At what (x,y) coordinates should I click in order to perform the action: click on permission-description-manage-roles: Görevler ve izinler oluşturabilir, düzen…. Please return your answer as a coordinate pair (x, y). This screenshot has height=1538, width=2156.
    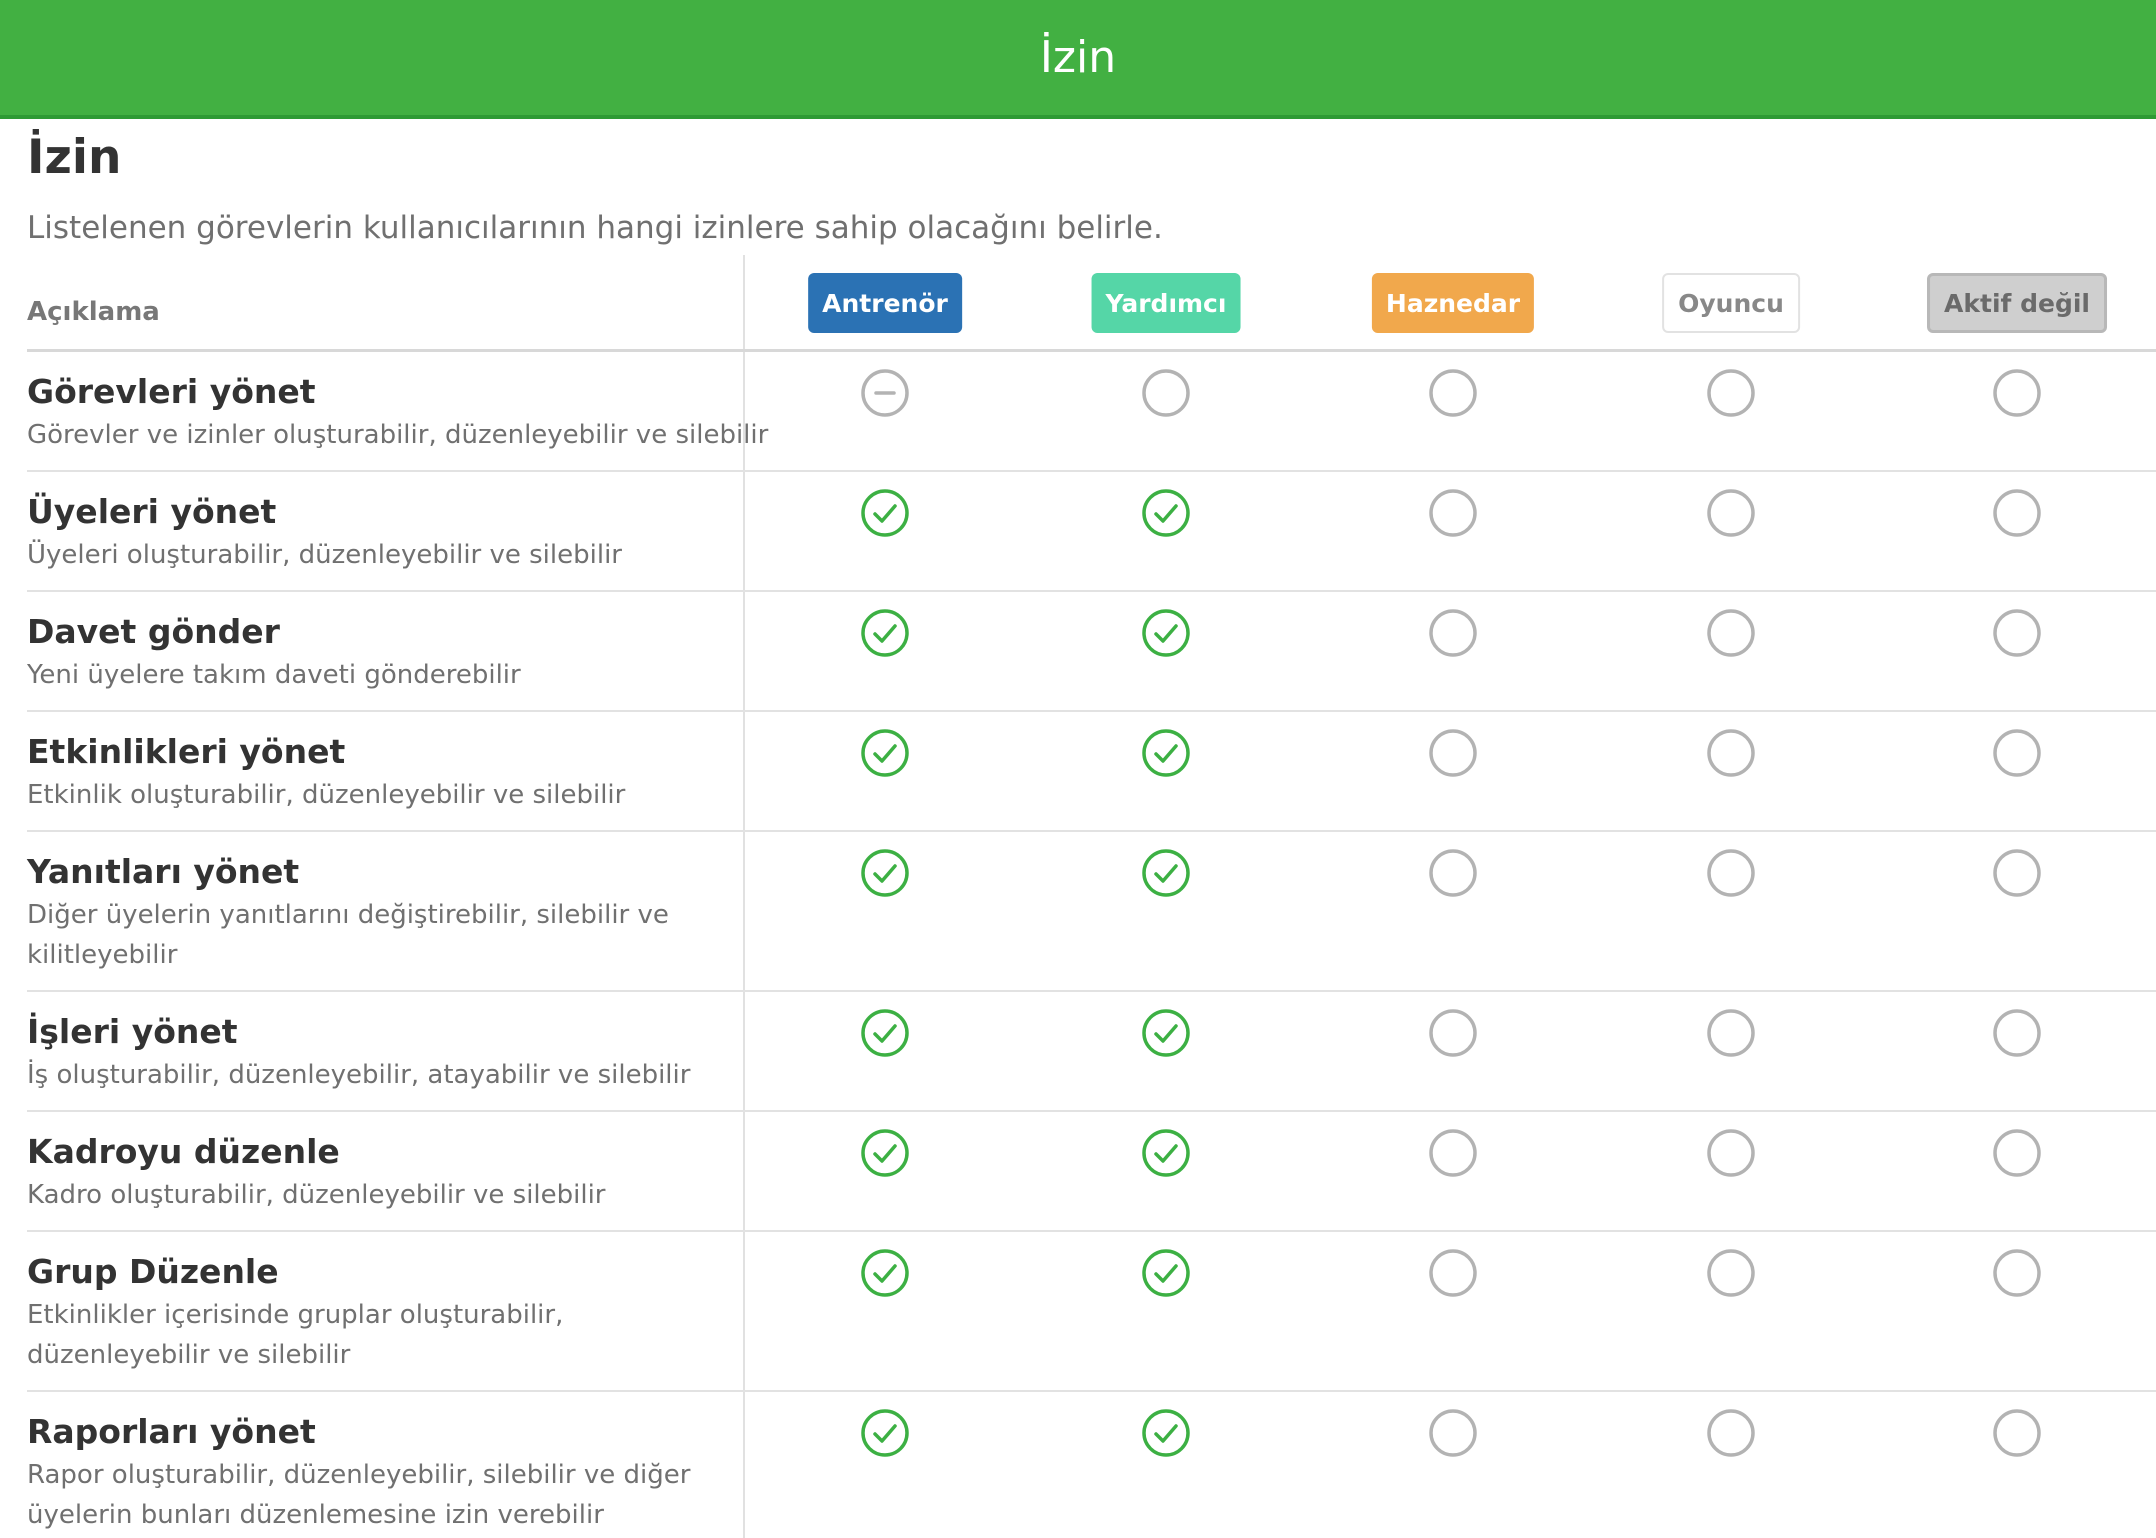
    Looking at the image, I should click on (398, 435).